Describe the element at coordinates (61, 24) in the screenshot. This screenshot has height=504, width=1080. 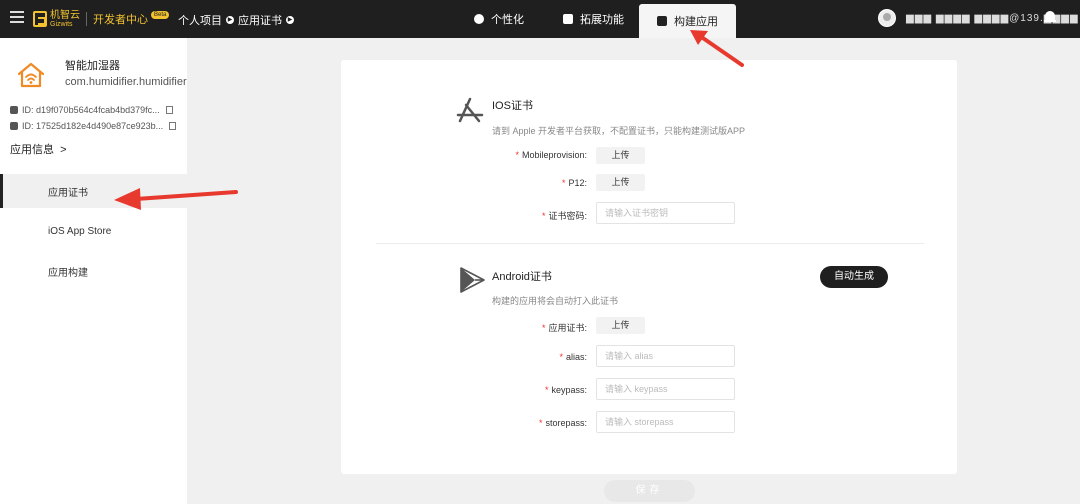
I see `logo-en-text: Gizwits` at that location.